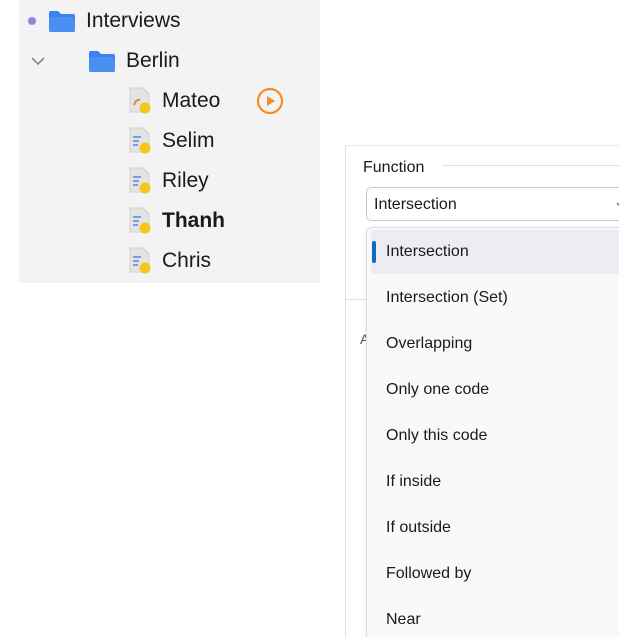 This screenshot has width=619, height=637. Describe the element at coordinates (495, 344) in the screenshot. I see `menu-item-overlapping: Overlapping` at that location.